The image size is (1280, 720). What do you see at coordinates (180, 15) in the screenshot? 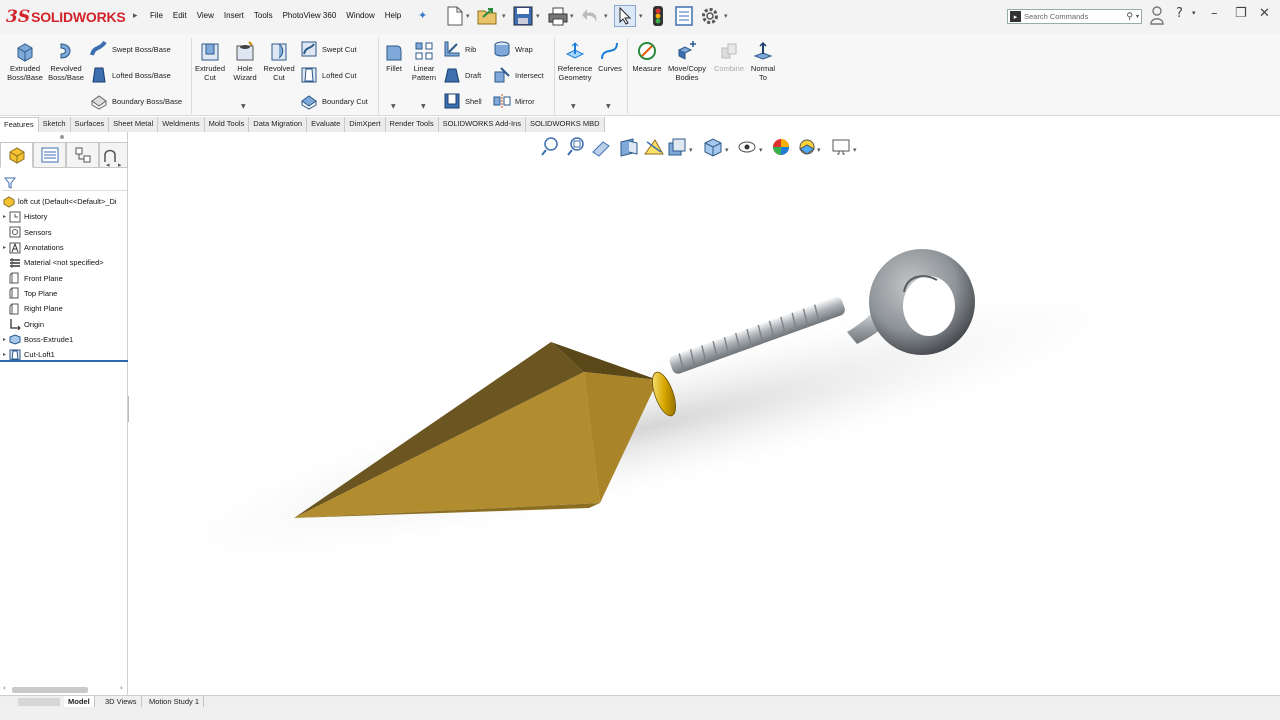
I see `menu-edit: Edit` at bounding box center [180, 15].